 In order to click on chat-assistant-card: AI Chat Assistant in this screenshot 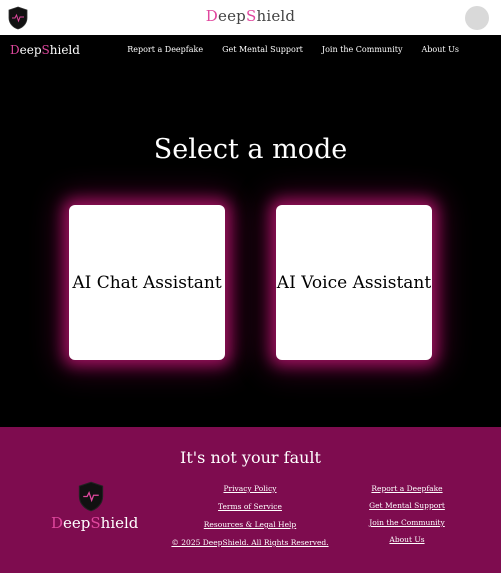, I will do `click(147, 282)`.